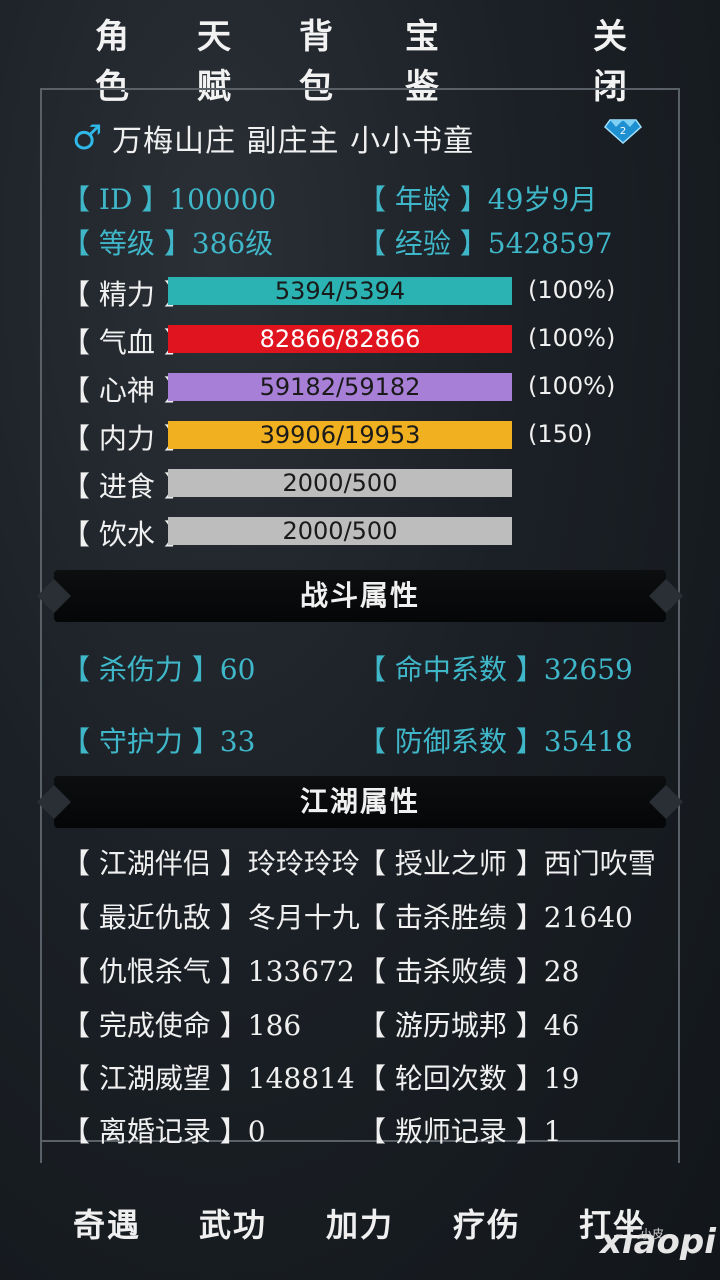  Describe the element at coordinates (560, 434) in the screenshot. I see `stat-percent: (150)` at that location.